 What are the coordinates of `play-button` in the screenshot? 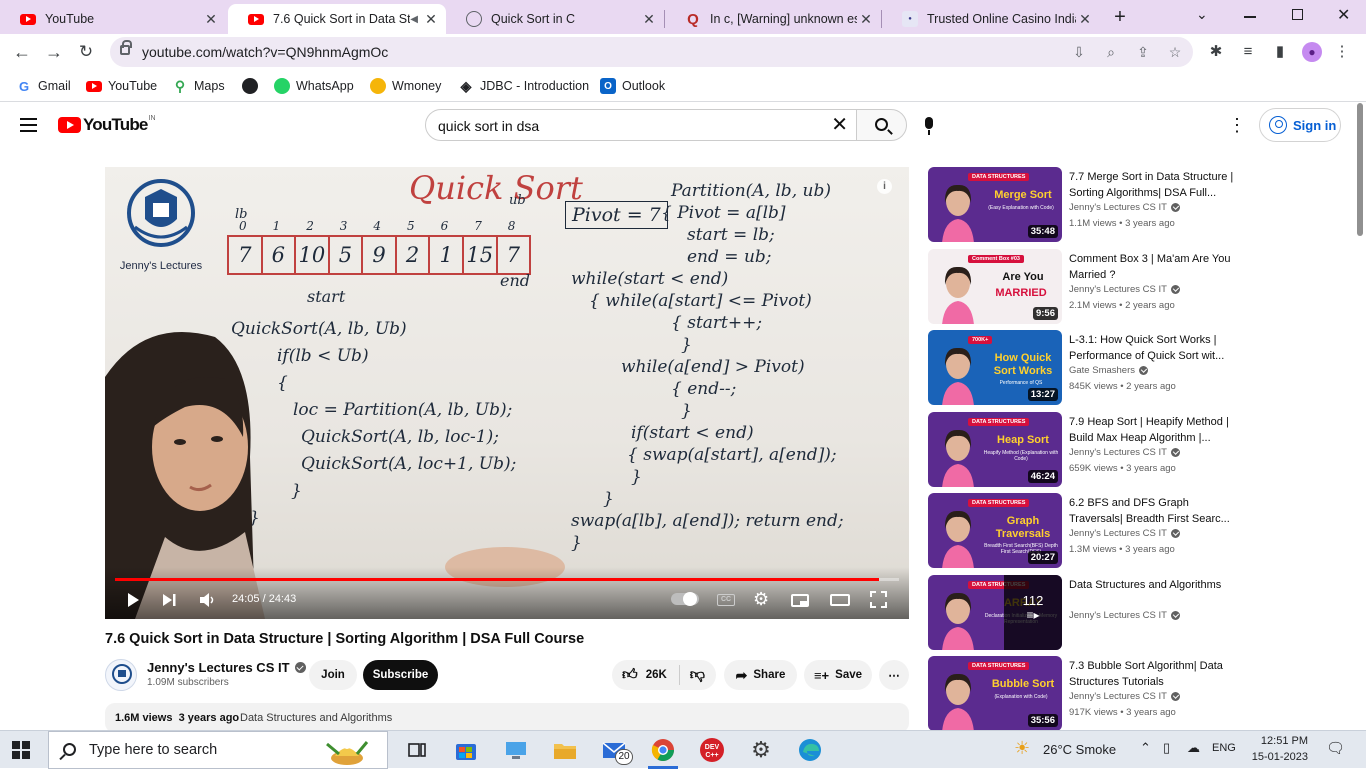 It's located at (135, 600).